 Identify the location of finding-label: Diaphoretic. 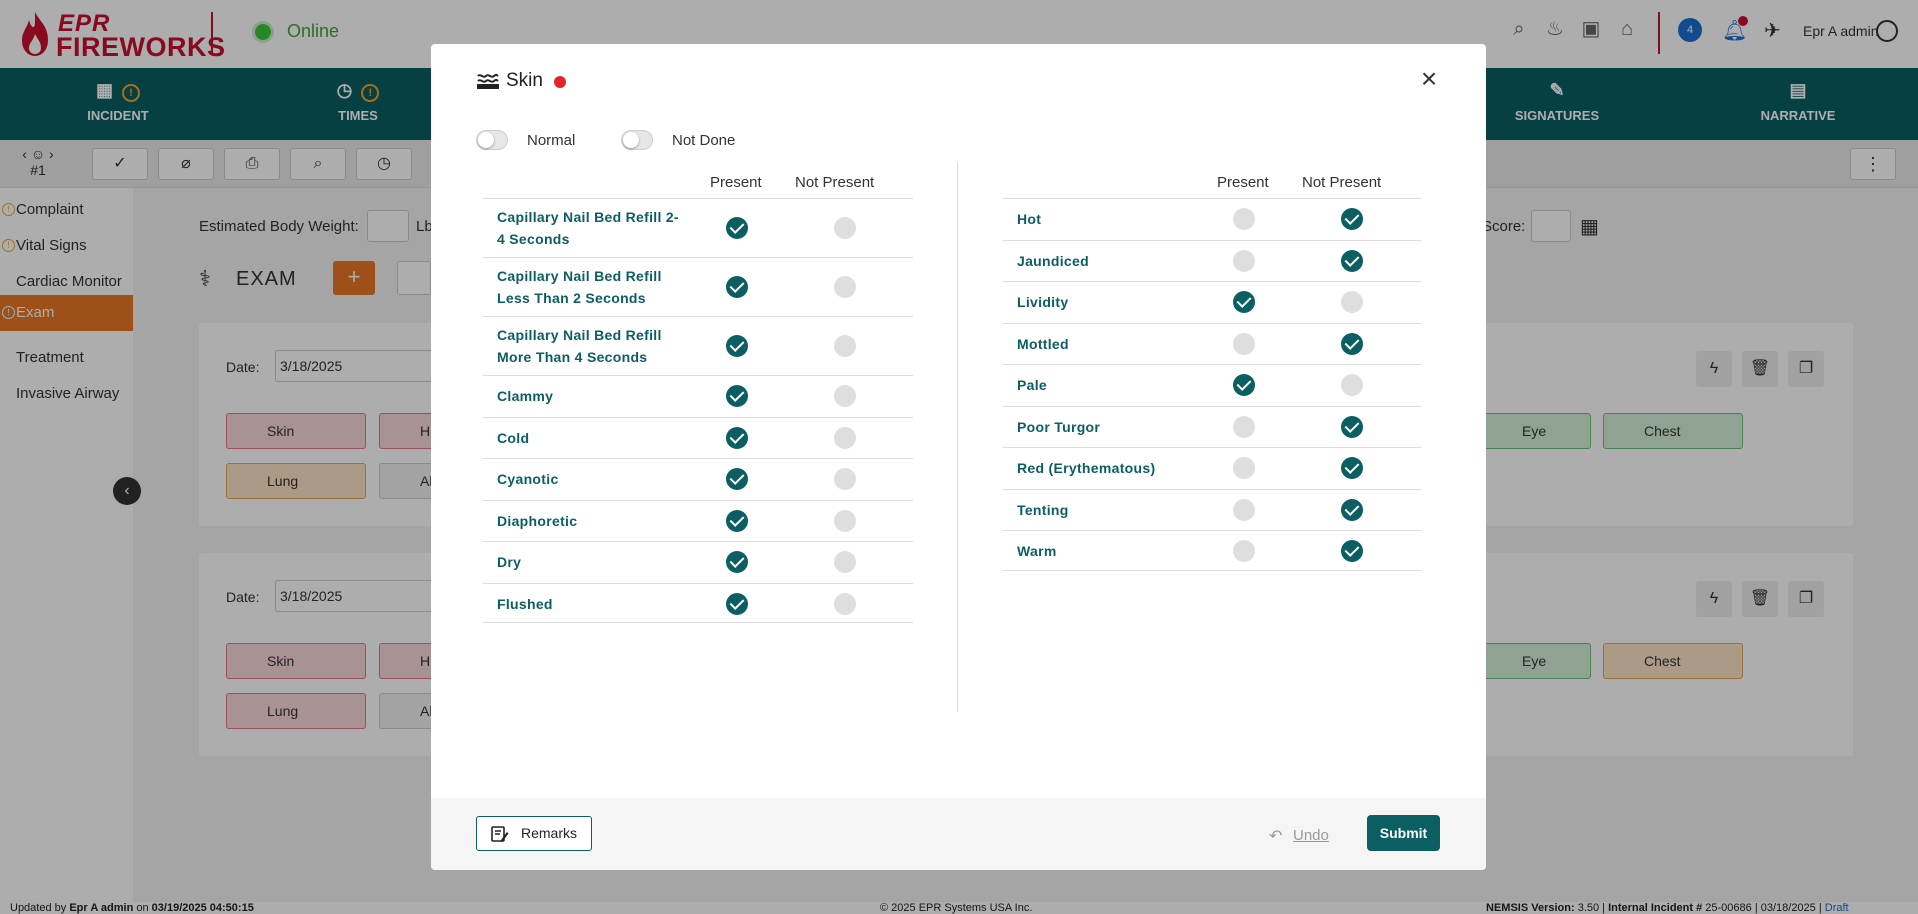
(537, 521).